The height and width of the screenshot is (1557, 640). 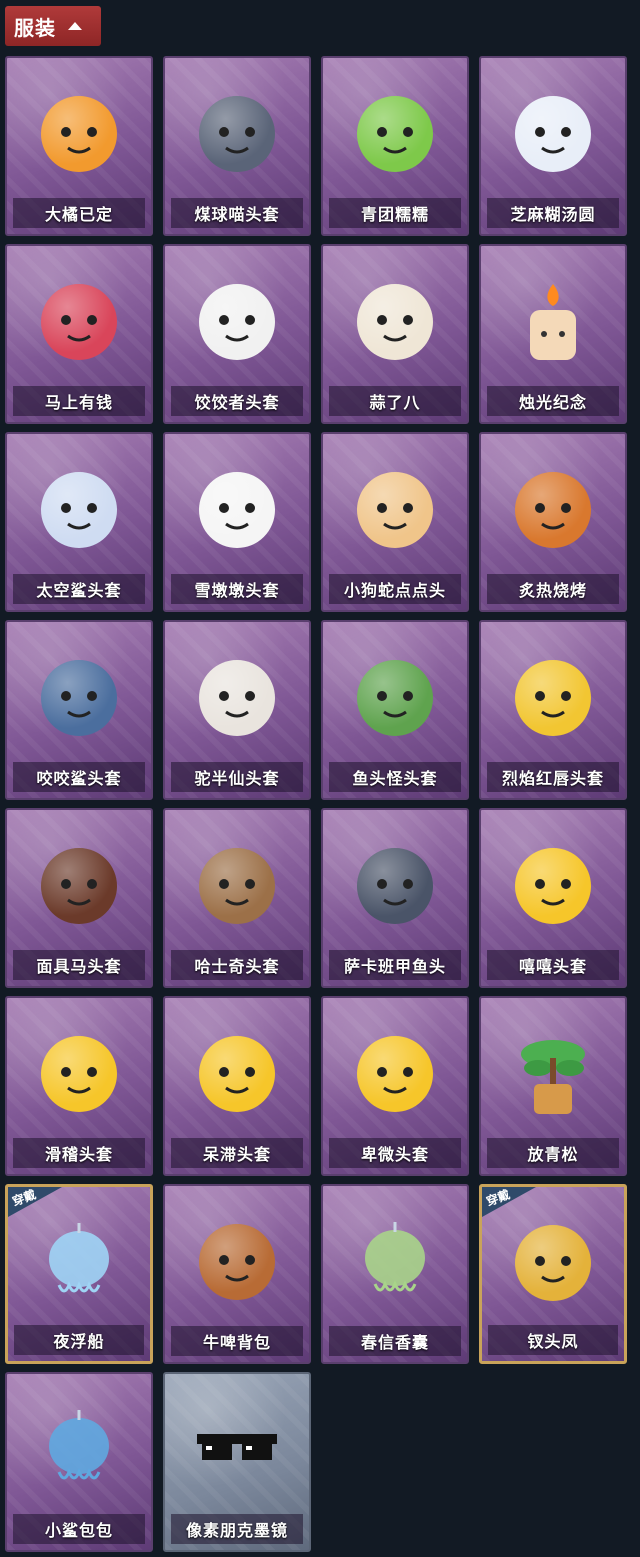 I want to click on bonsai-pine-icon, so click(x=553, y=1077).